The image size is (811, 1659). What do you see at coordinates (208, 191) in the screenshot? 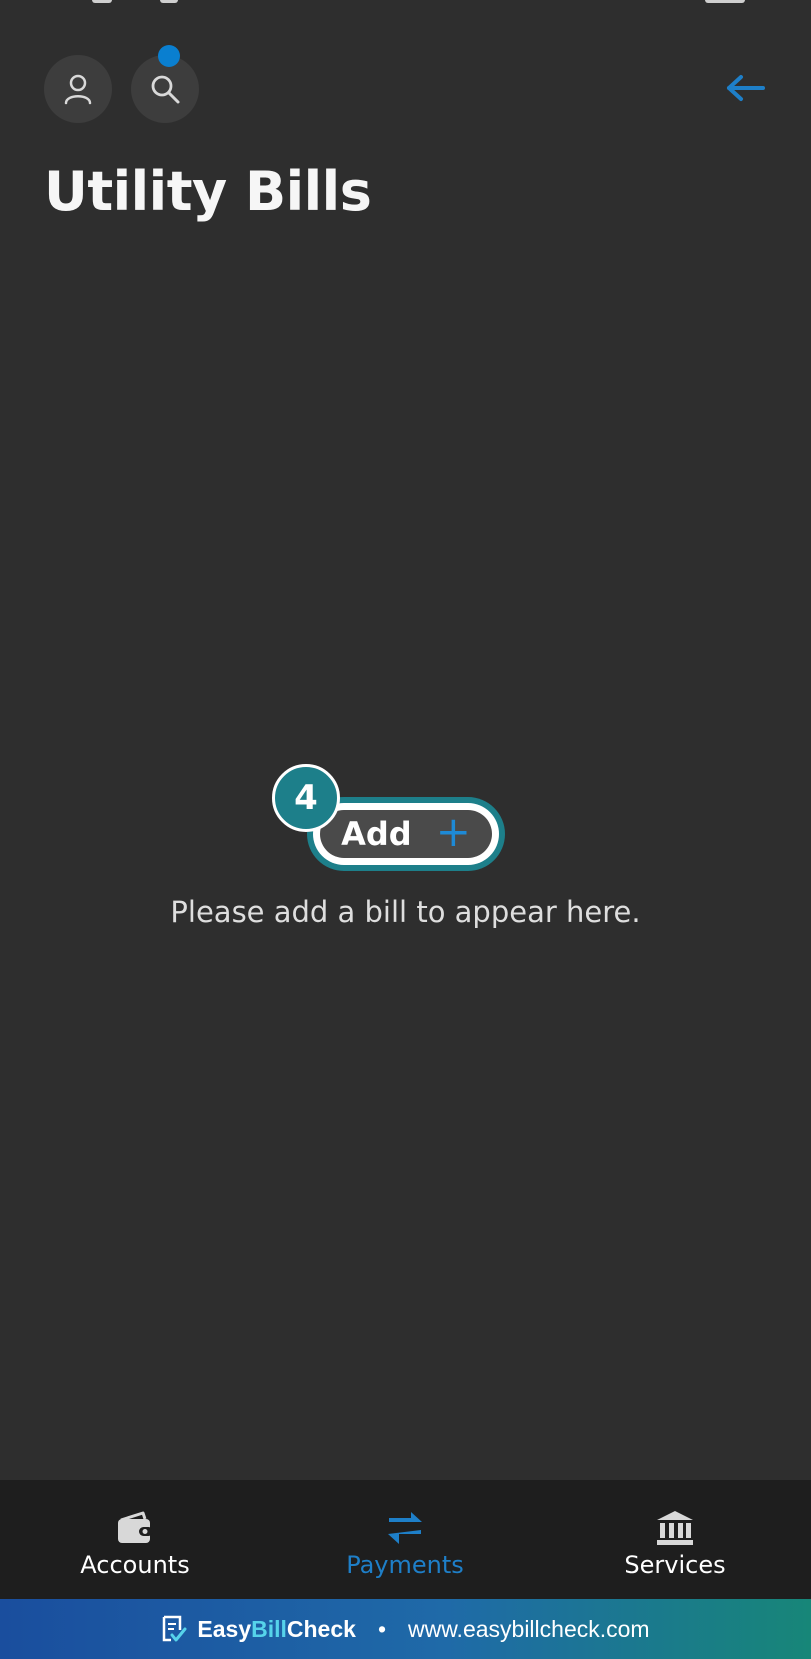
I see `page-title: Utility Bills` at bounding box center [208, 191].